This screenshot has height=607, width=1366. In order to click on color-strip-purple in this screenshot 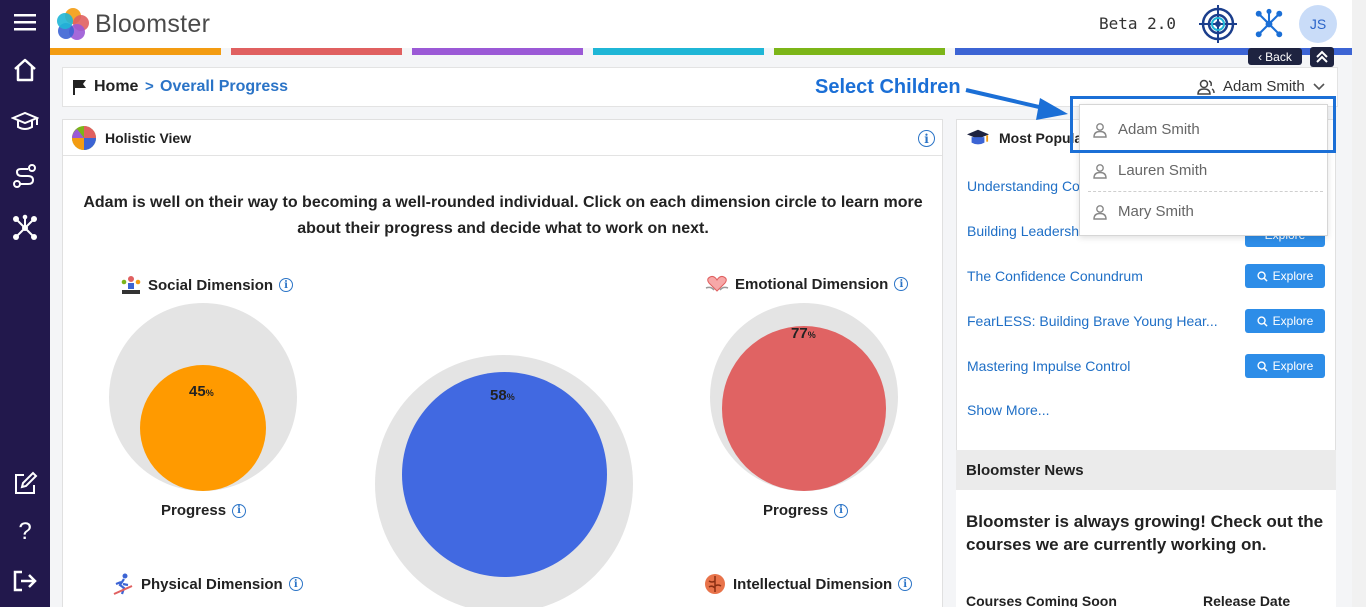, I will do `click(497, 51)`.